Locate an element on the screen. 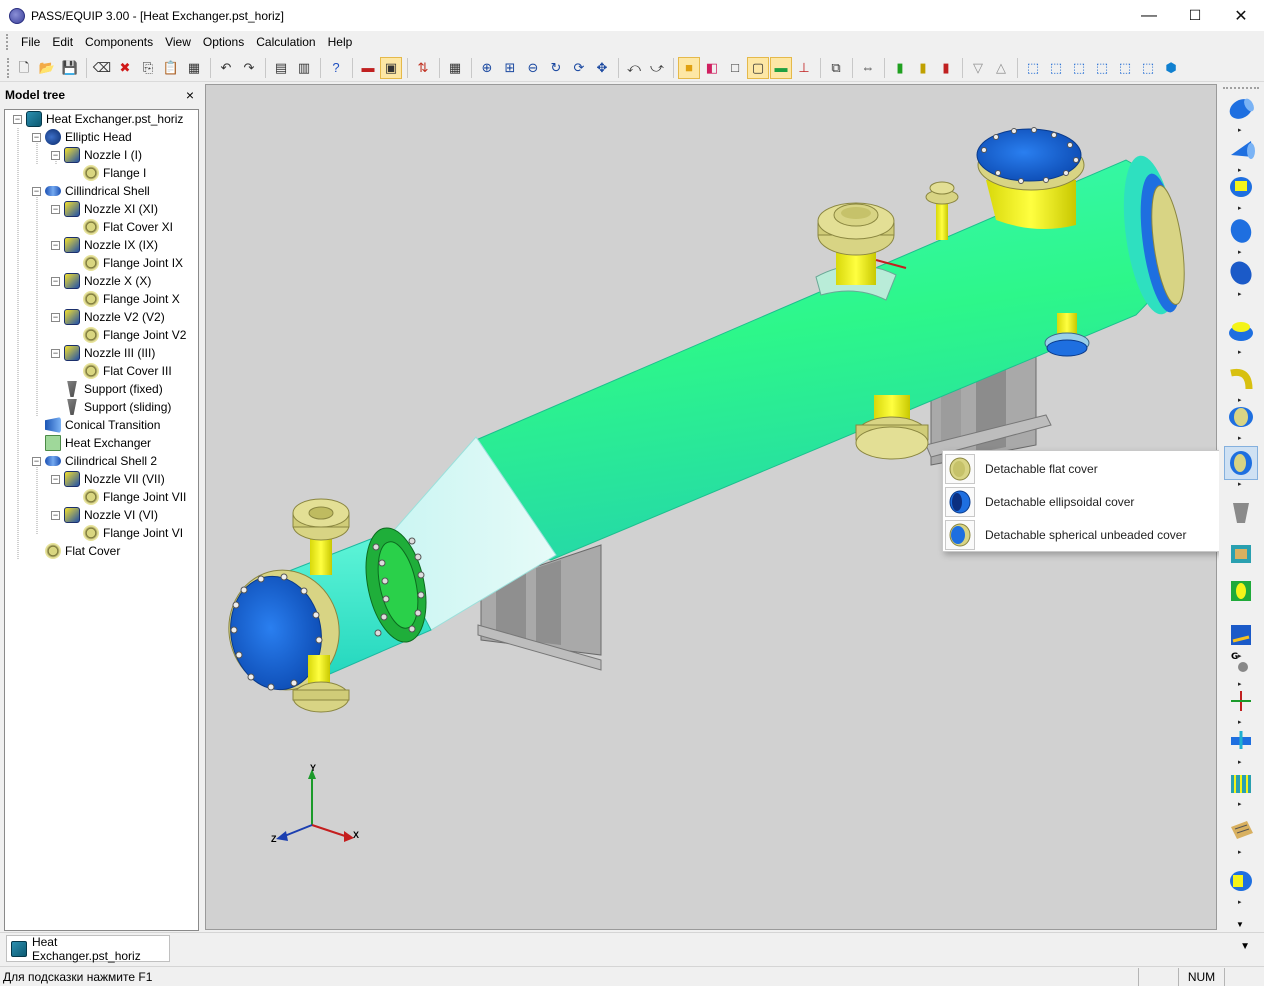  tree-item: − Nozzle VI (VI) is located at coordinates (104, 515).